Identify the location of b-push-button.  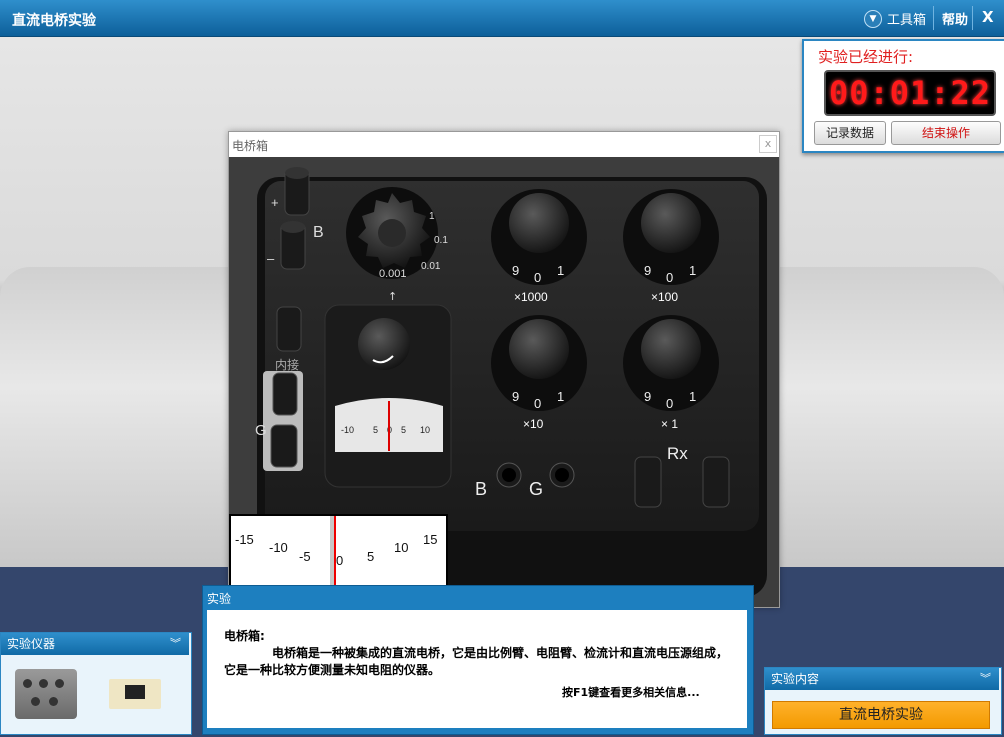
(509, 475).